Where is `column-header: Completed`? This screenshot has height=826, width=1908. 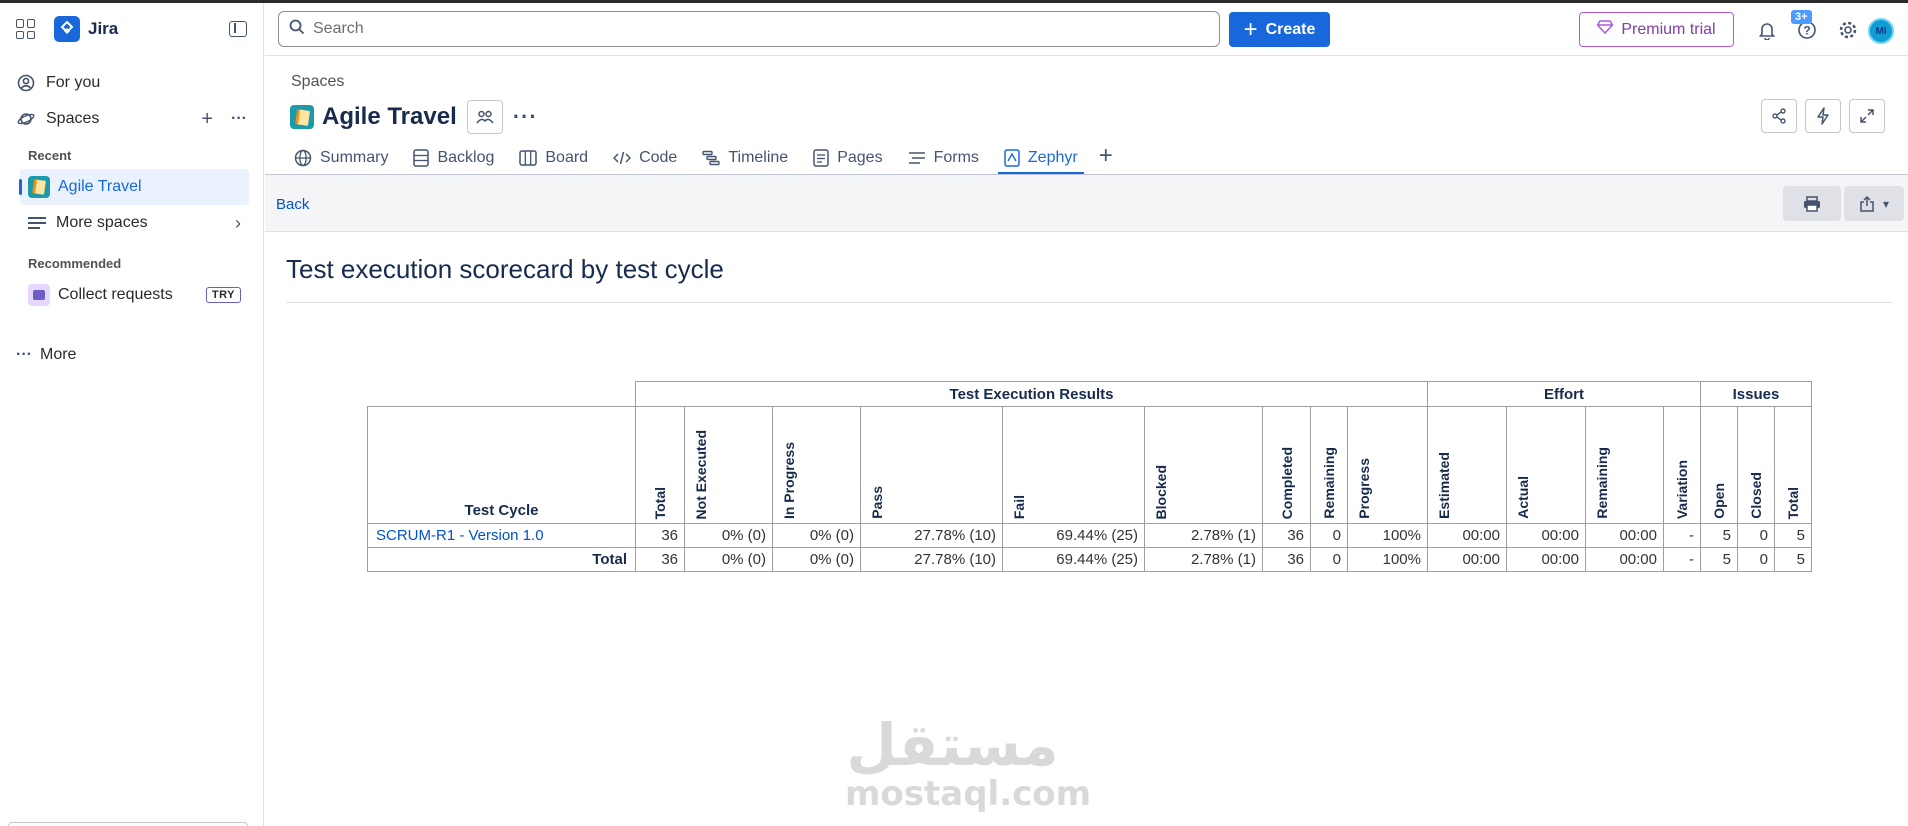
column-header: Completed is located at coordinates (1286, 465).